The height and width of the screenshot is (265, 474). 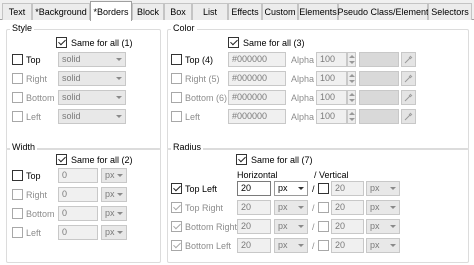 What do you see at coordinates (245, 11) in the screenshot?
I see `tab-effects: Effects` at bounding box center [245, 11].